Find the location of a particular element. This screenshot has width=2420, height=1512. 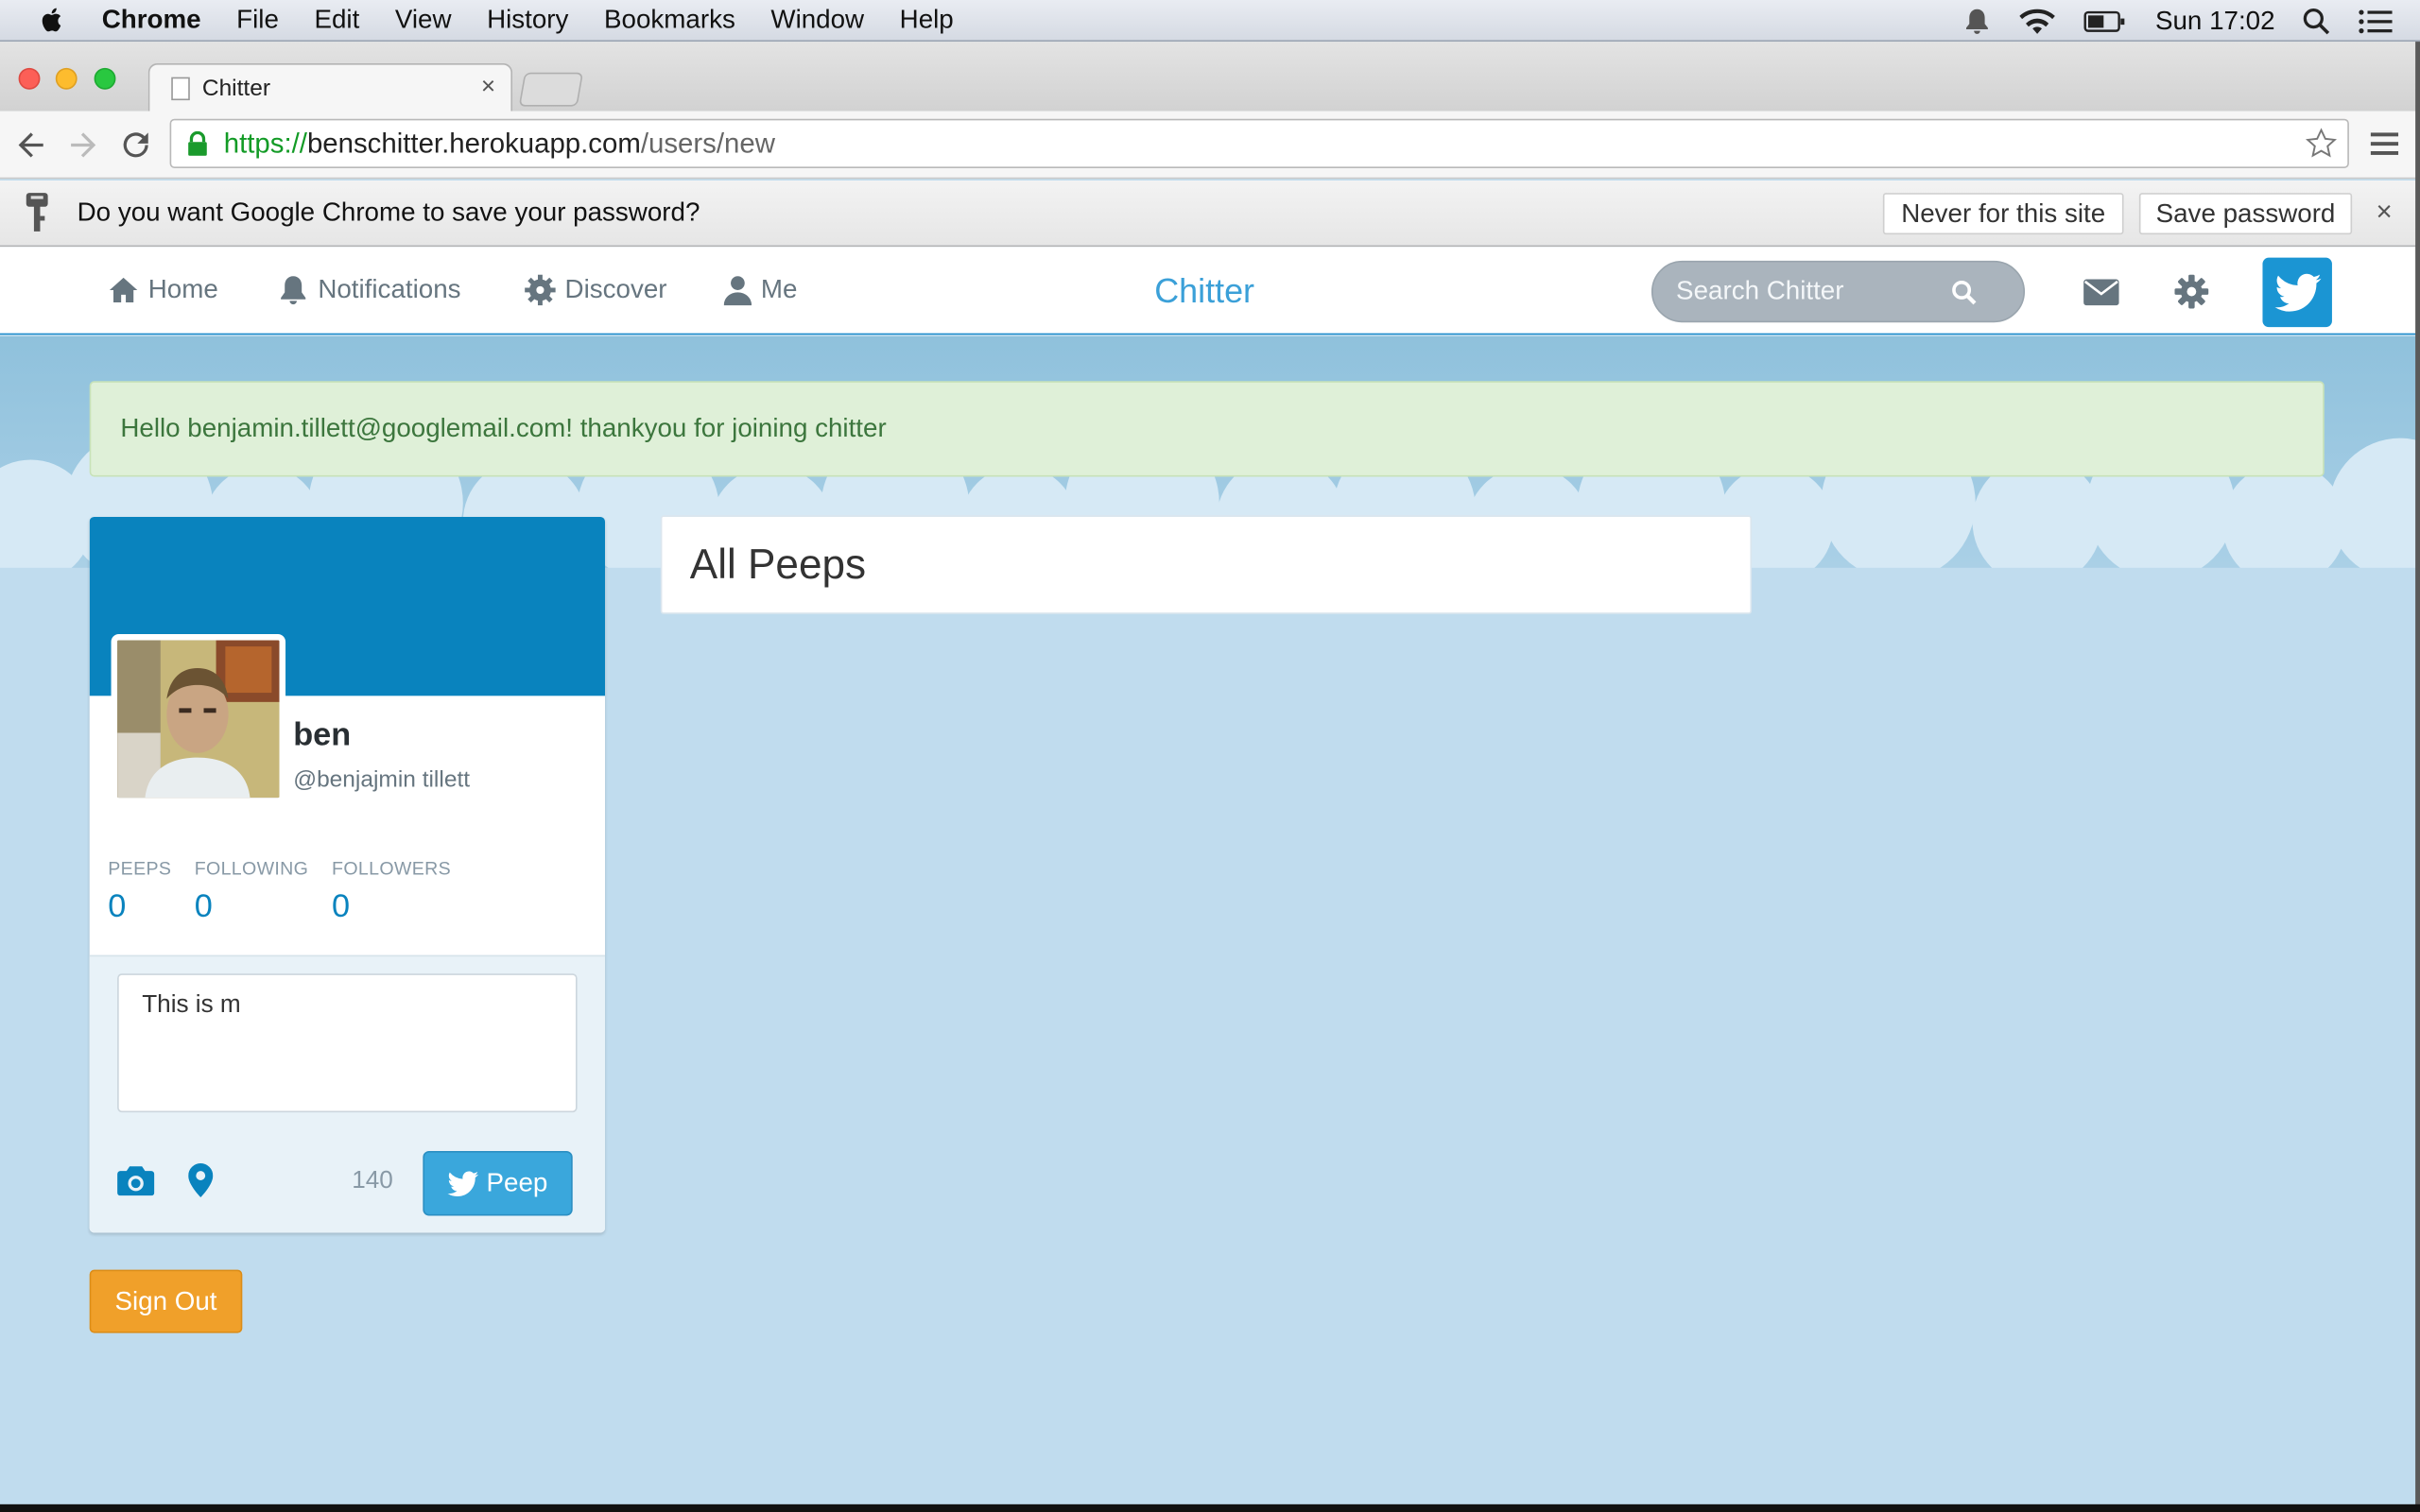

stat-following: FOLLOWING 0 is located at coordinates (252, 892).